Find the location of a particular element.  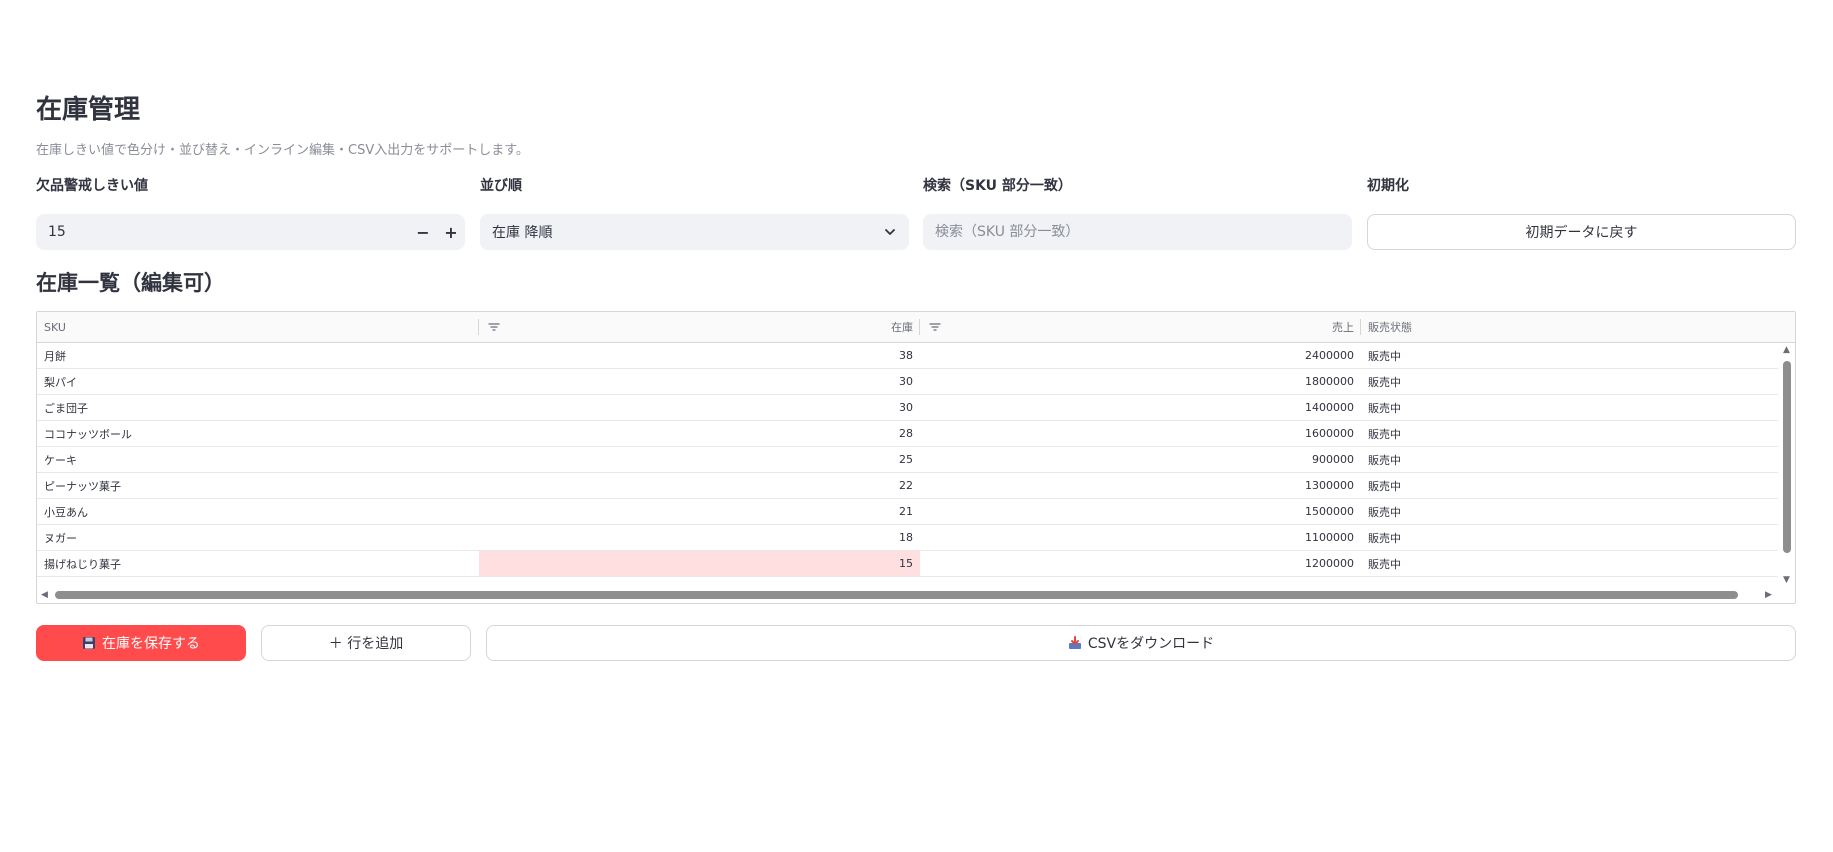

cell-sales: 1300000 is located at coordinates (1140, 485).